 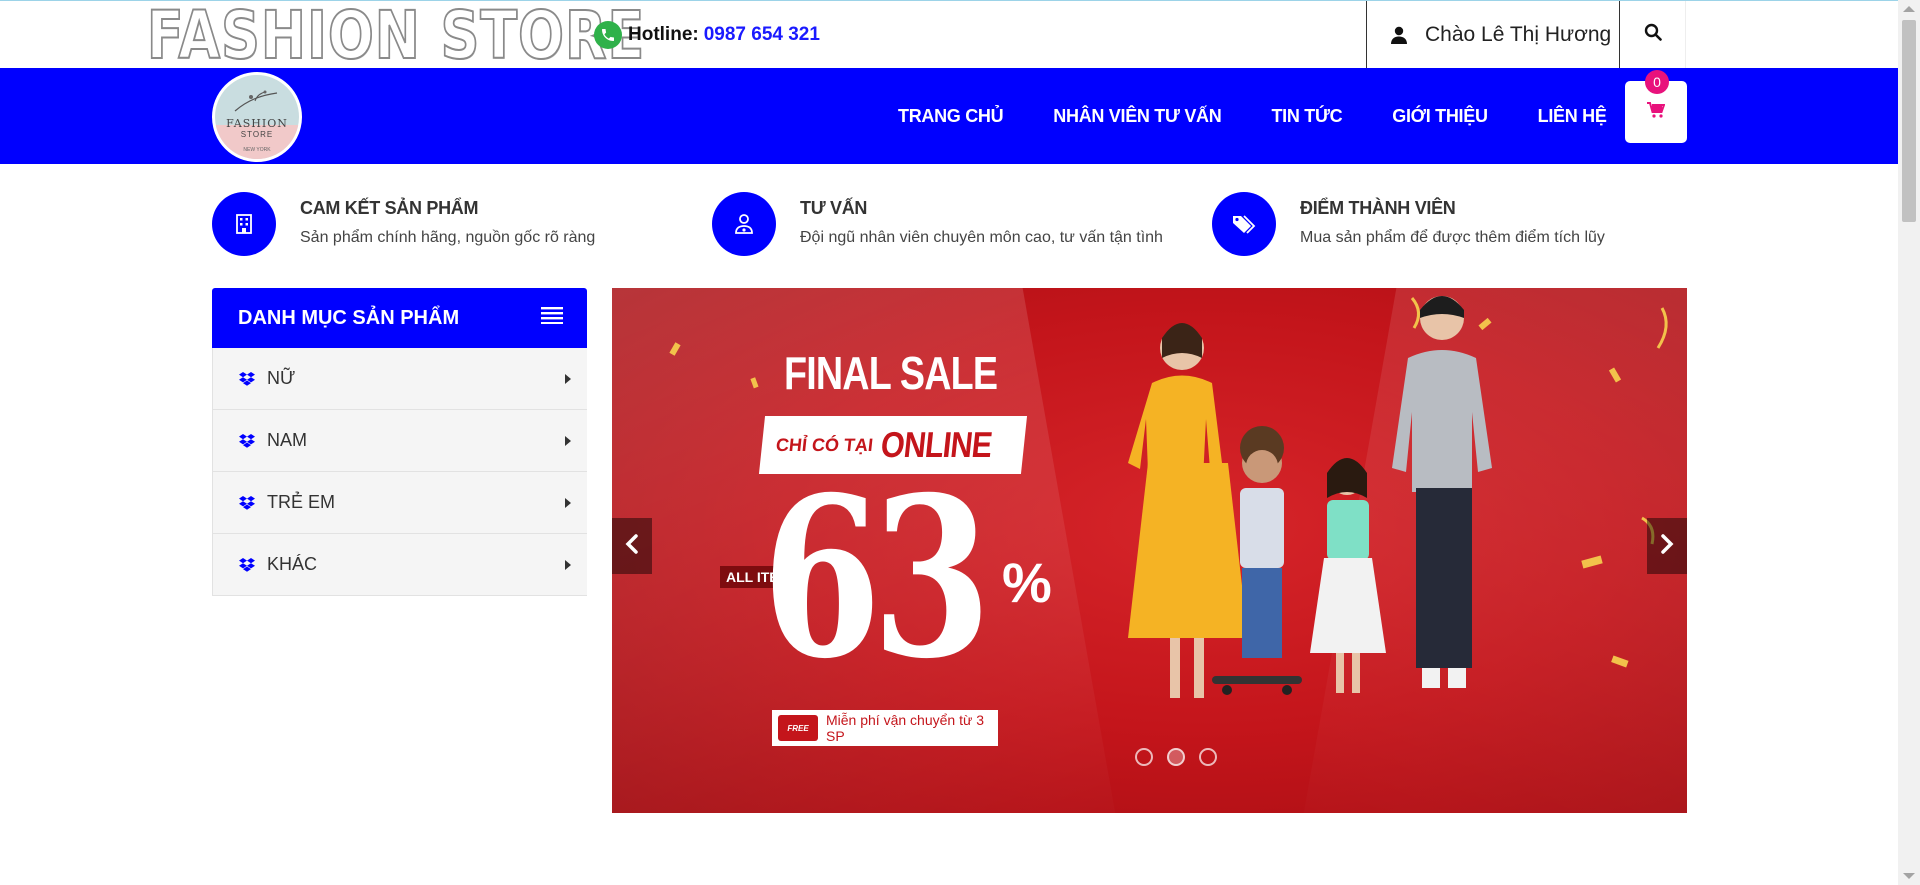 I want to click on nav-home: TRANG CHỦ, so click(x=951, y=116).